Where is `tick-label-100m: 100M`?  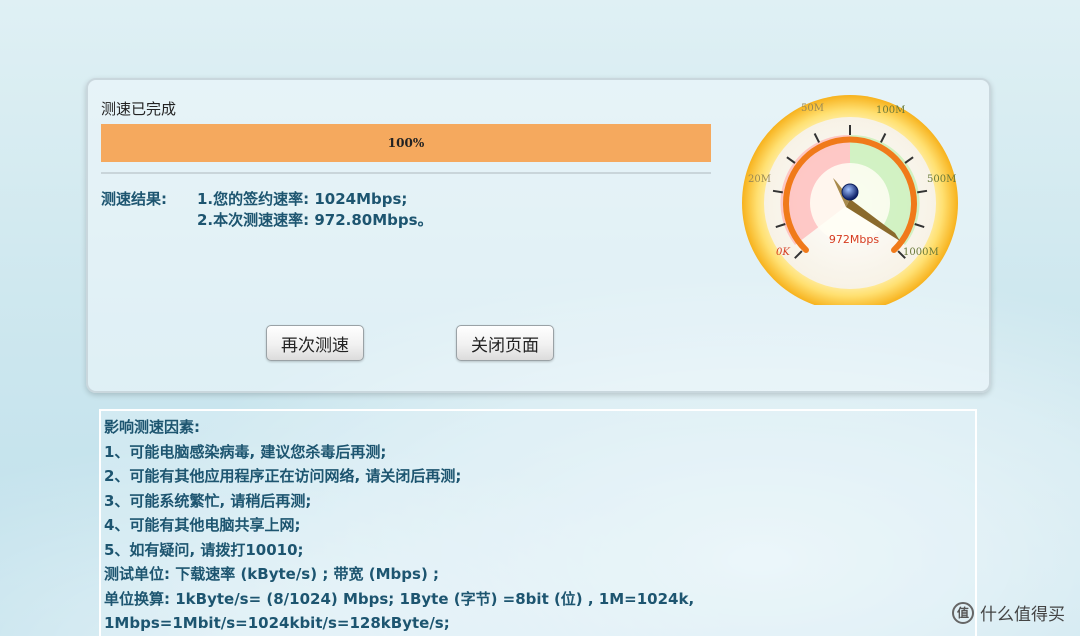
tick-label-100m: 100M is located at coordinates (890, 110).